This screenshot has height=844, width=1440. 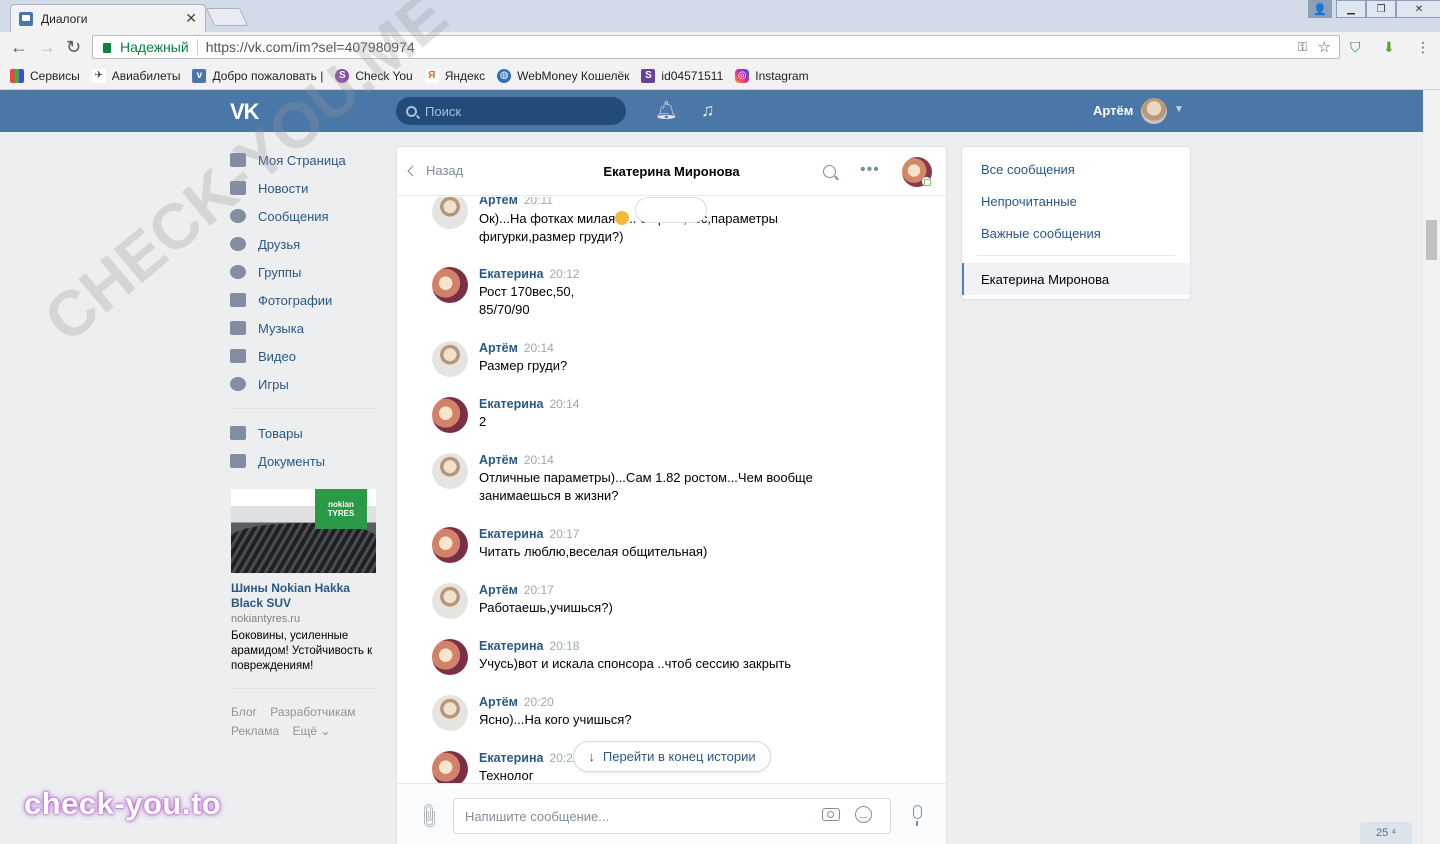 I want to click on bookmark-instagram: ◎ Instagram, so click(x=772, y=75).